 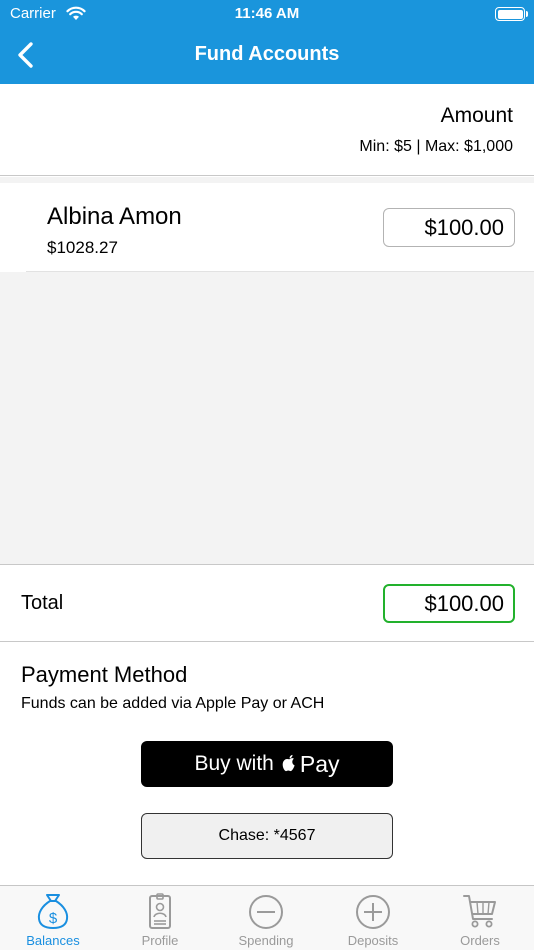 I want to click on id-badge-icon, so click(x=160, y=911).